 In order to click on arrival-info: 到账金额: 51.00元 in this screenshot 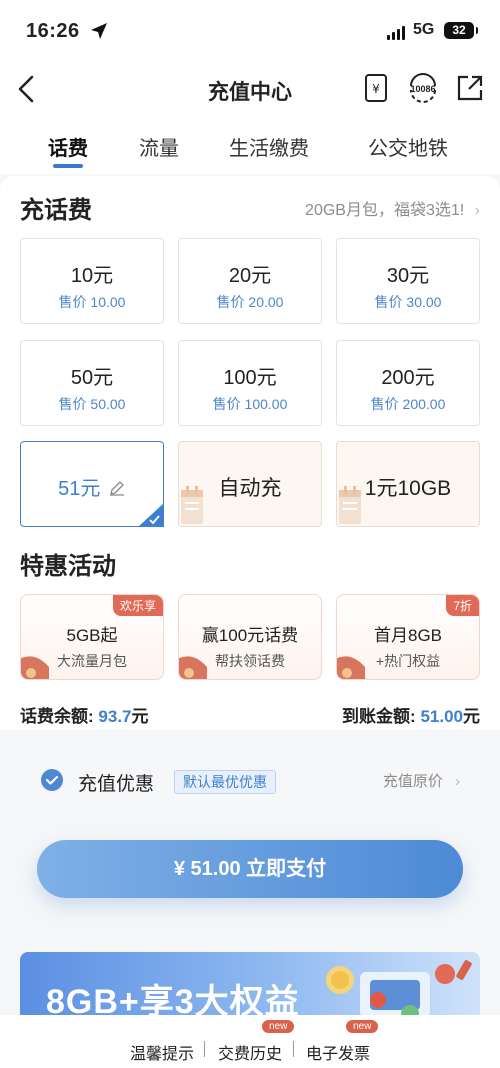, I will do `click(411, 714)`.